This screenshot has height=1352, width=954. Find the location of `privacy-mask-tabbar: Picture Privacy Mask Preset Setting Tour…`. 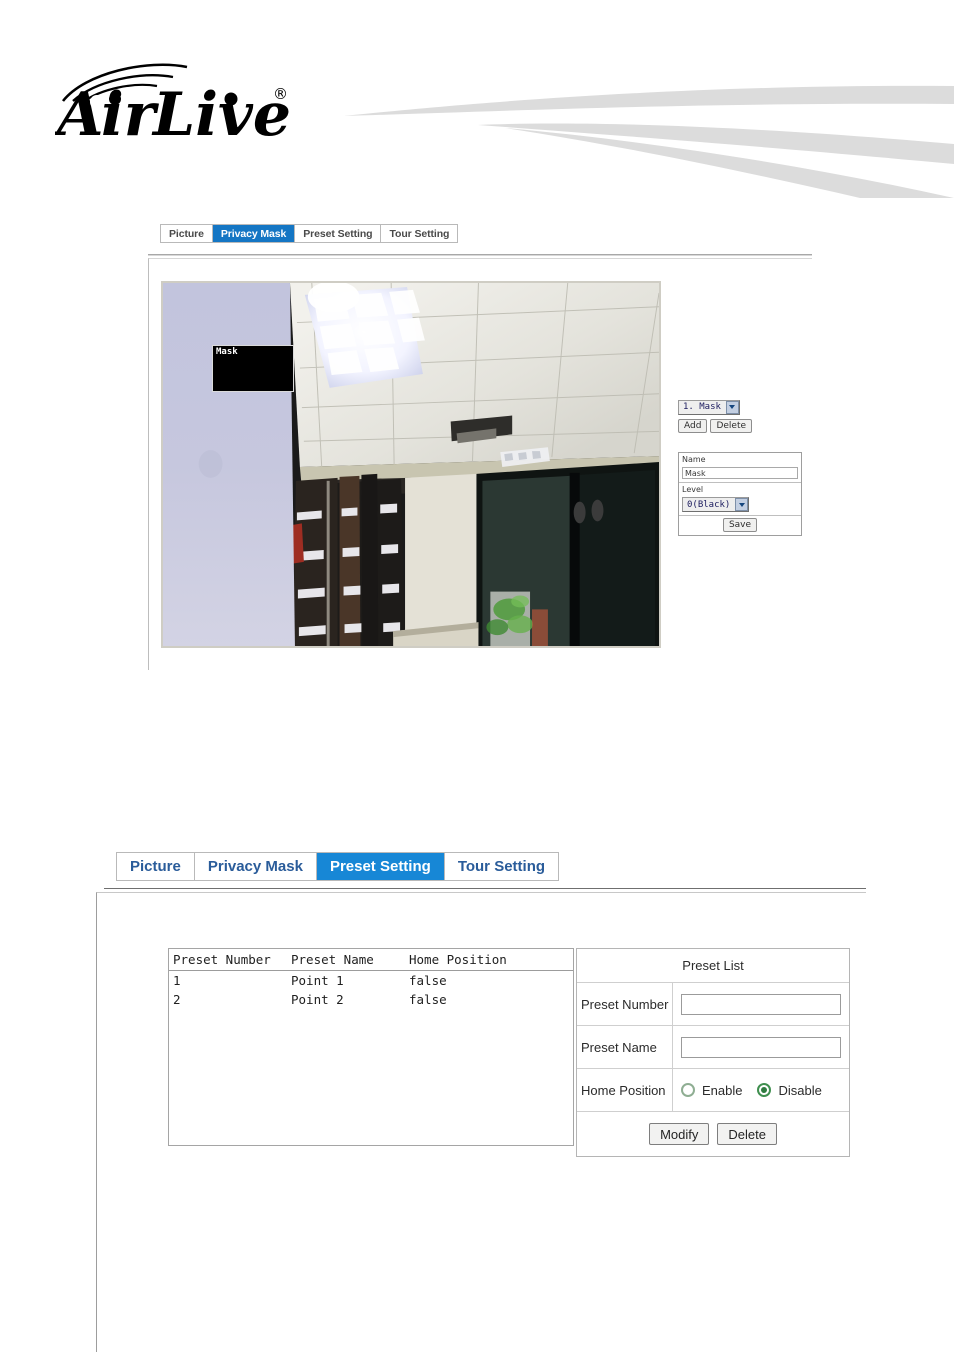

privacy-mask-tabbar: Picture Privacy Mask Preset Setting Tour… is located at coordinates (309, 233).